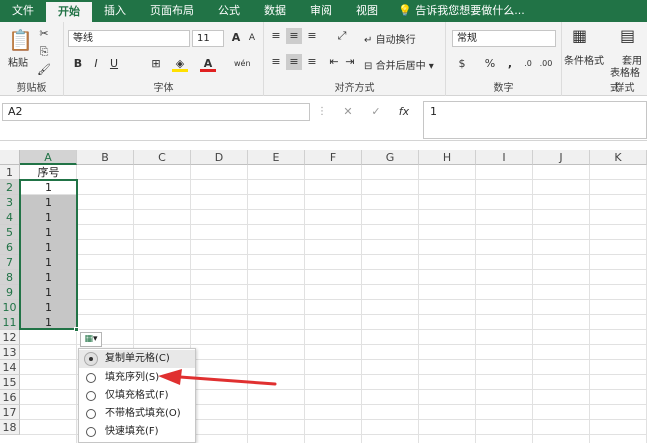 This screenshot has height=443, width=647. I want to click on tab-page-layout: 页面布局, so click(172, 11).